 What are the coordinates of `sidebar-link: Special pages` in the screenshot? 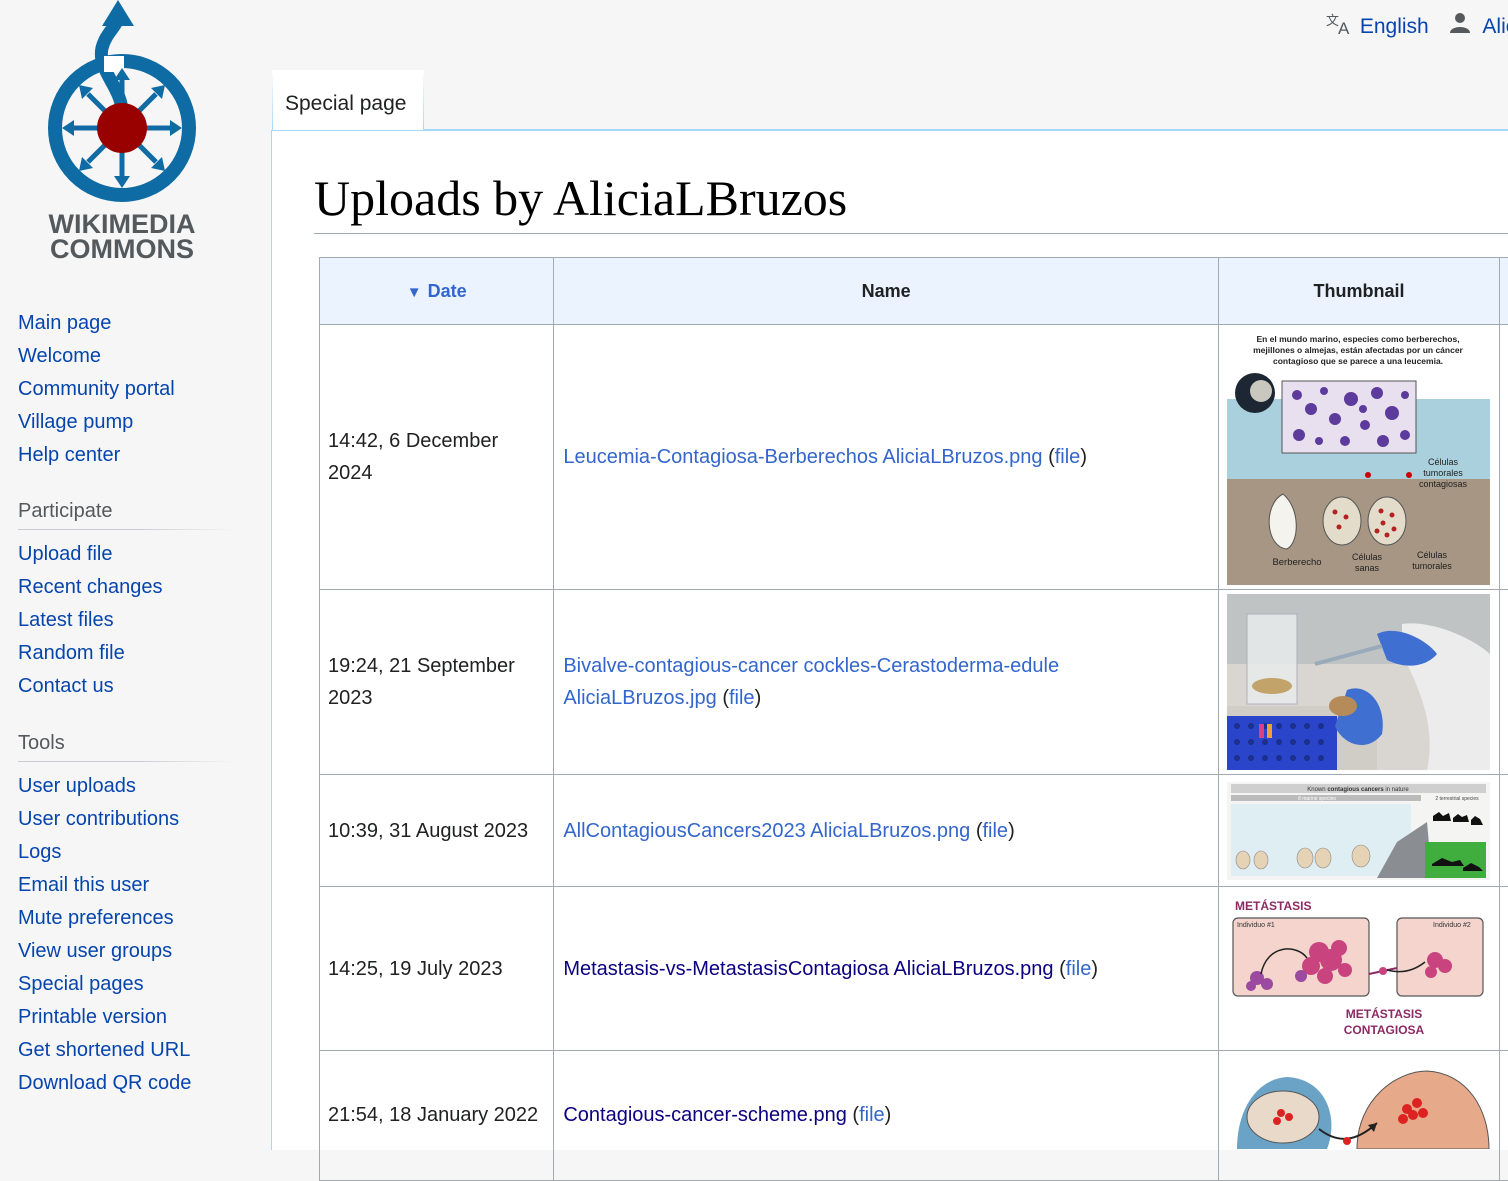 It's located at (81, 984).